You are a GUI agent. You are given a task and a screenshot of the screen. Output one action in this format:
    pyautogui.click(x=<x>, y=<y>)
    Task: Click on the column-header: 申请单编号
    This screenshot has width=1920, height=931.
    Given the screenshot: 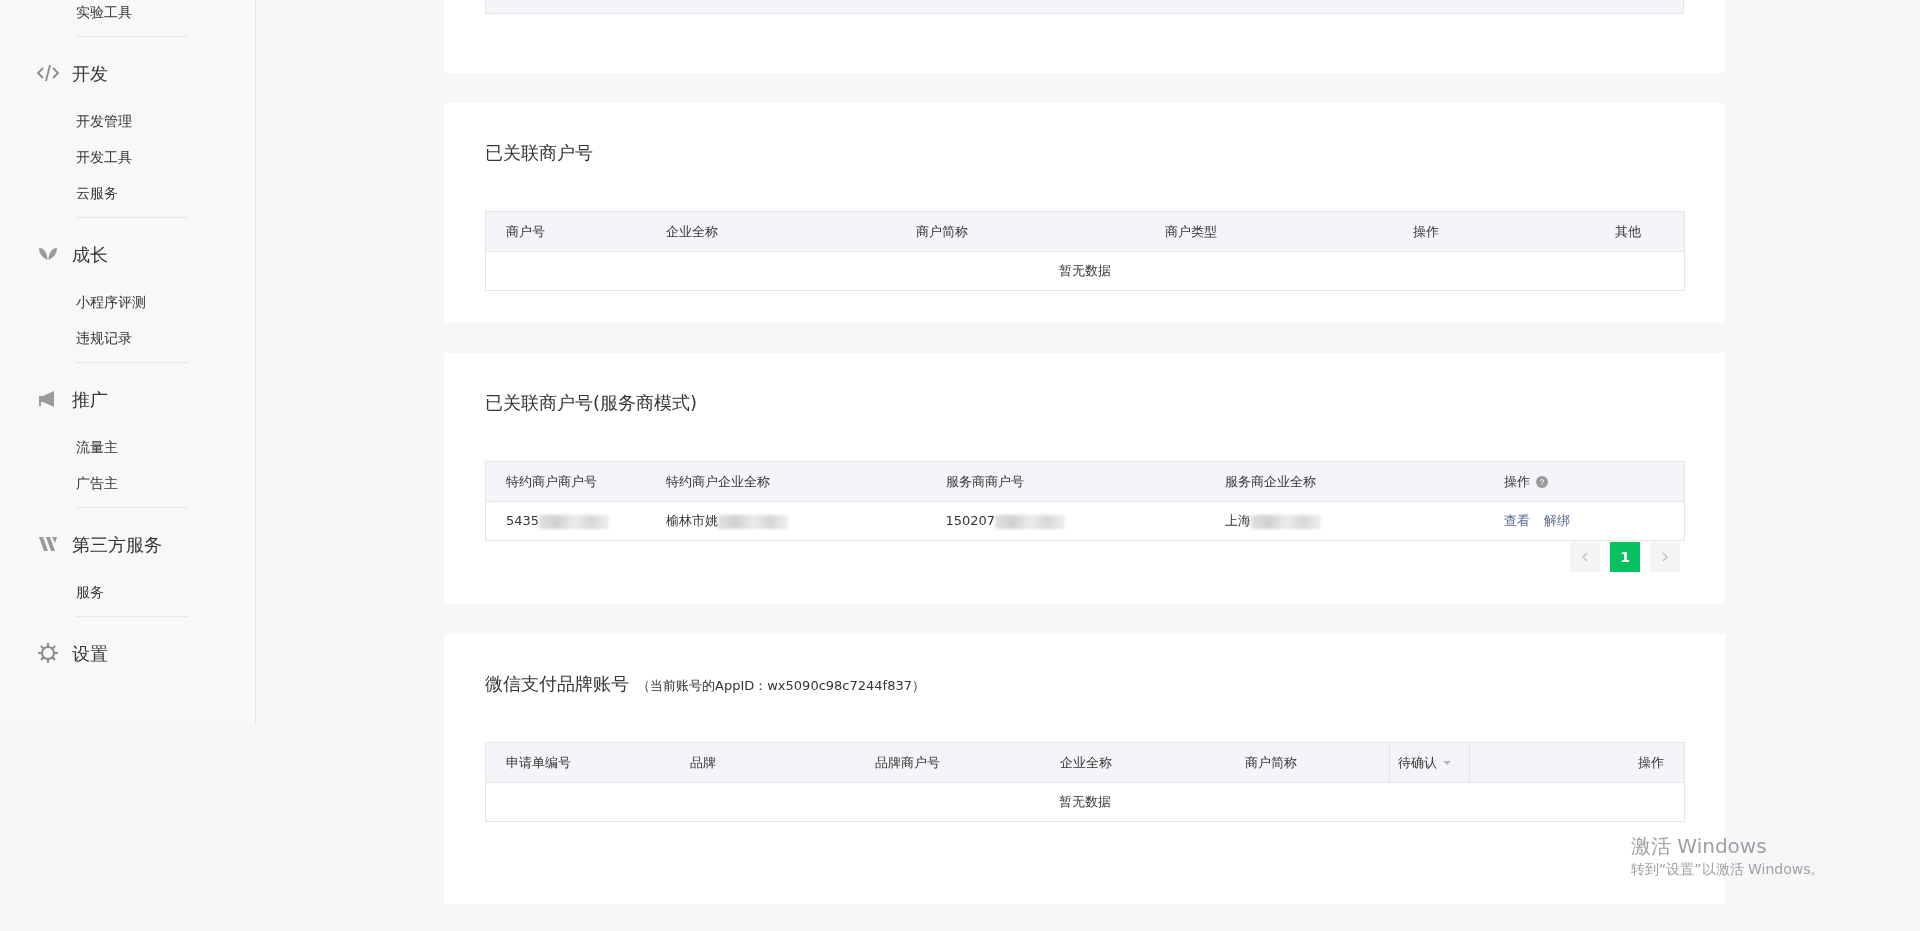 What is the action you would take?
    pyautogui.click(x=538, y=762)
    